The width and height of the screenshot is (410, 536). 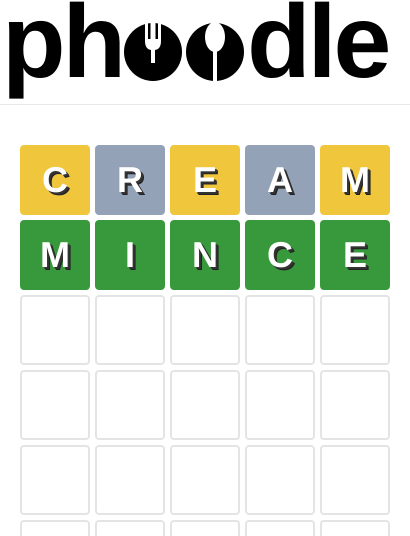 What do you see at coordinates (153, 52) in the screenshot?
I see `fork-icon` at bounding box center [153, 52].